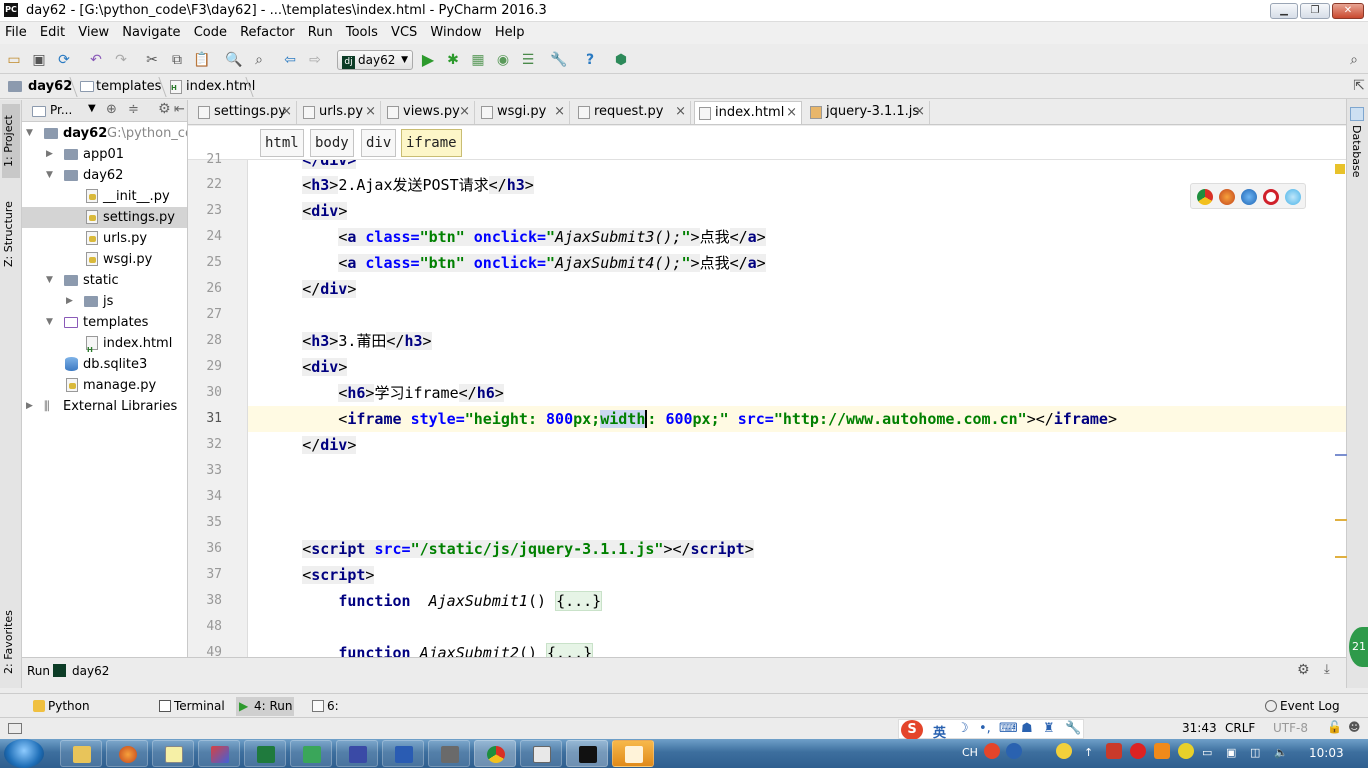  What do you see at coordinates (963, 728) in the screenshot?
I see `moon-icon: ☽` at bounding box center [963, 728].